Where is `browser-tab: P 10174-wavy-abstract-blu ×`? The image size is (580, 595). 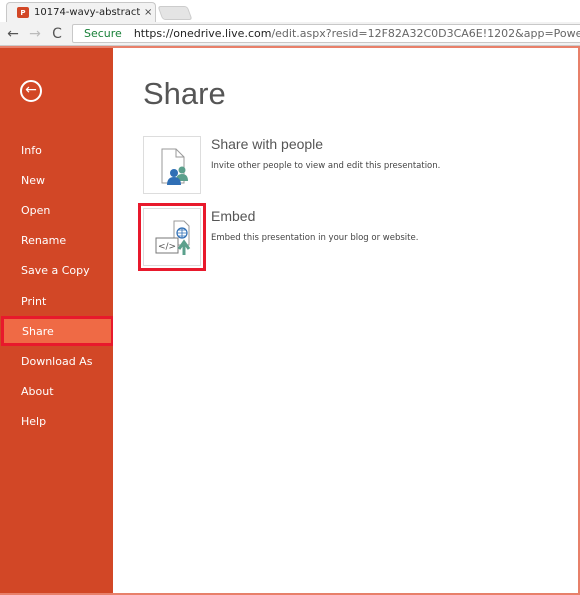
browser-tab: P 10174-wavy-abstract-blu × is located at coordinates (81, 12).